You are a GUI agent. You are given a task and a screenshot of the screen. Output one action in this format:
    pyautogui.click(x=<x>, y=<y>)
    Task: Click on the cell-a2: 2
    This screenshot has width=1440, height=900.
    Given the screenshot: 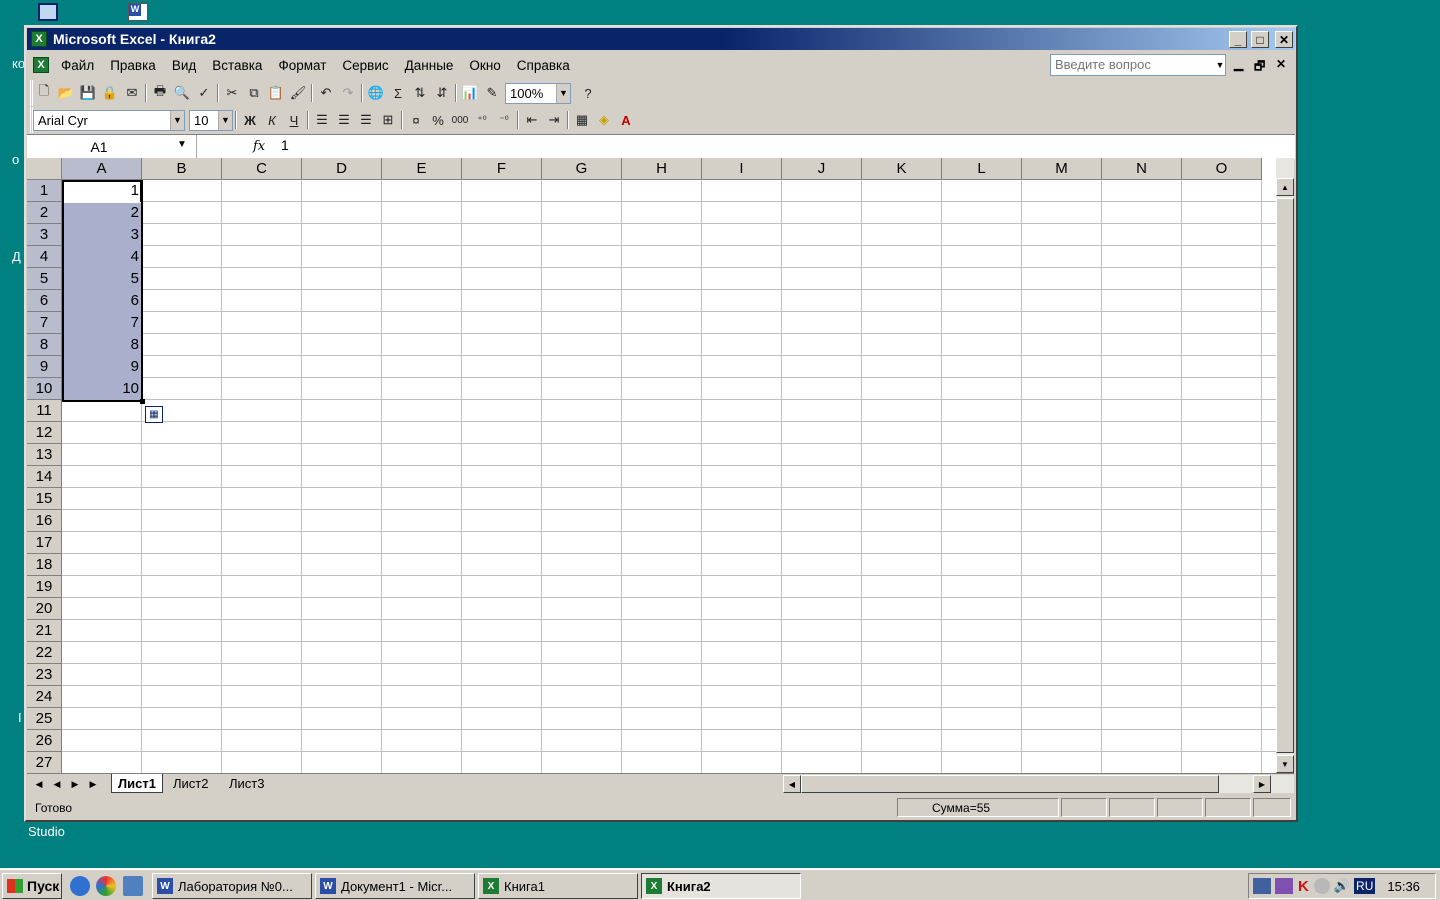 What is the action you would take?
    pyautogui.click(x=102, y=213)
    